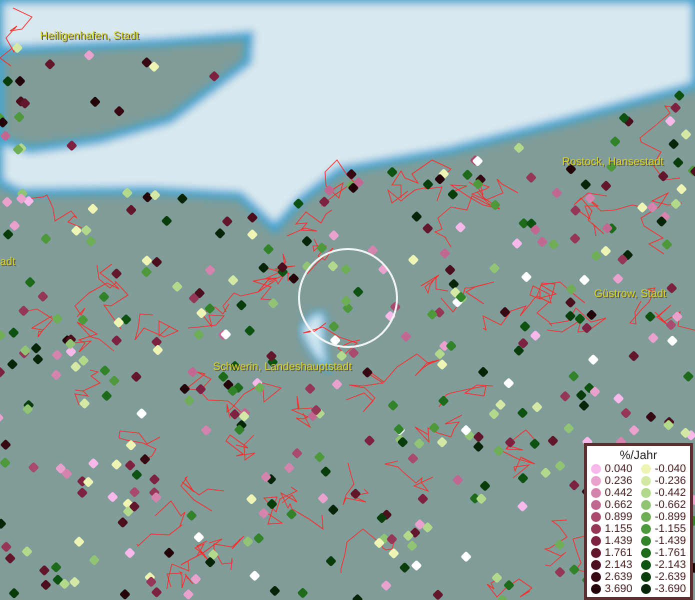  What do you see at coordinates (670, 565) in the screenshot?
I see `legend-value: -2.143` at bounding box center [670, 565].